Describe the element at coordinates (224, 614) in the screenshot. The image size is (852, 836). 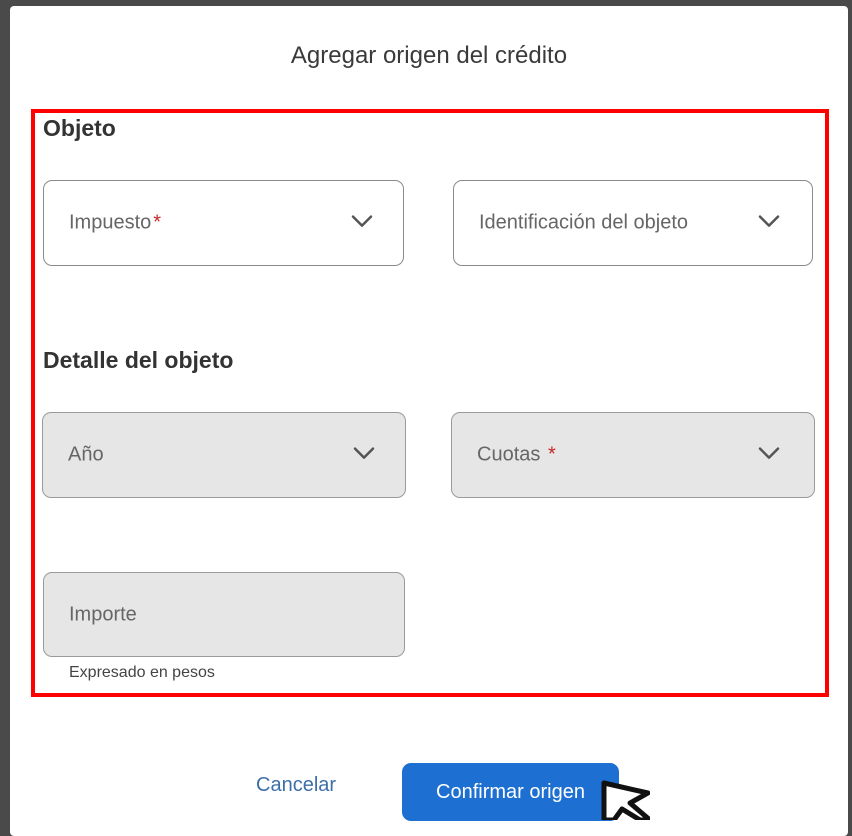
I see `importe-input: Importe` at that location.